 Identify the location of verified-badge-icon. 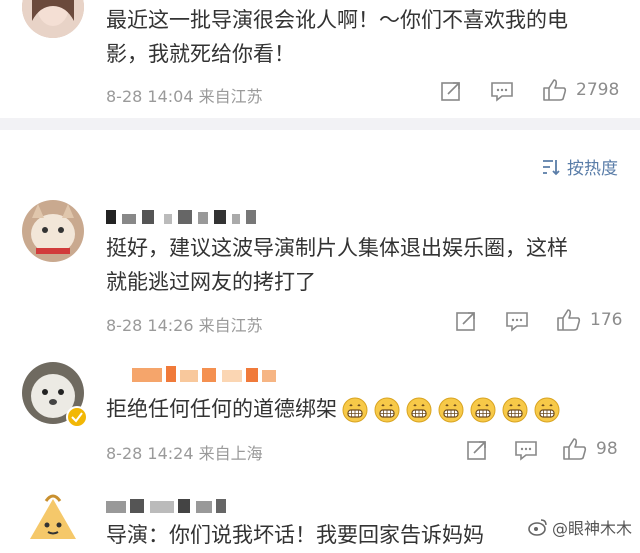
(77, 417).